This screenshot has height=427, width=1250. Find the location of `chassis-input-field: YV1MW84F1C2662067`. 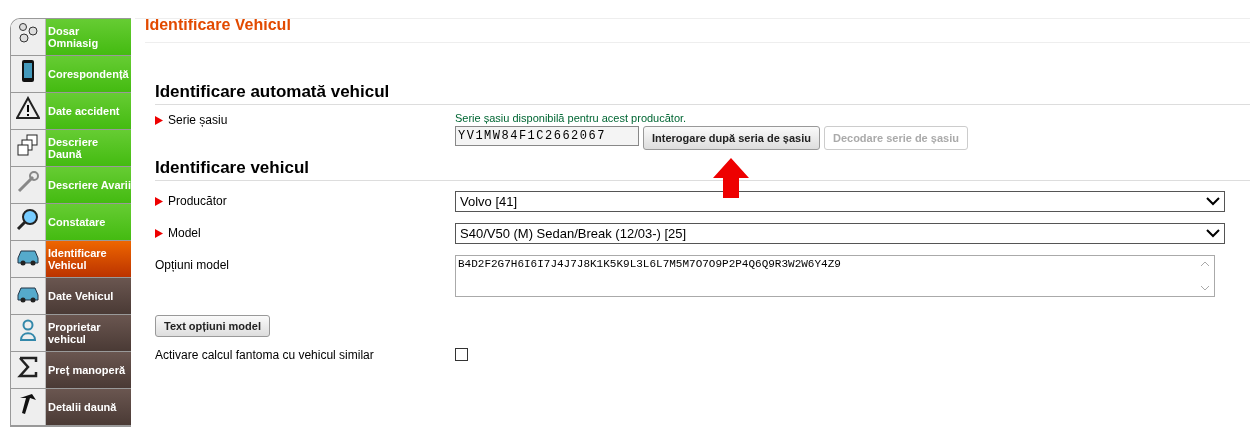

chassis-input-field: YV1MW84F1C2662067 is located at coordinates (547, 136).